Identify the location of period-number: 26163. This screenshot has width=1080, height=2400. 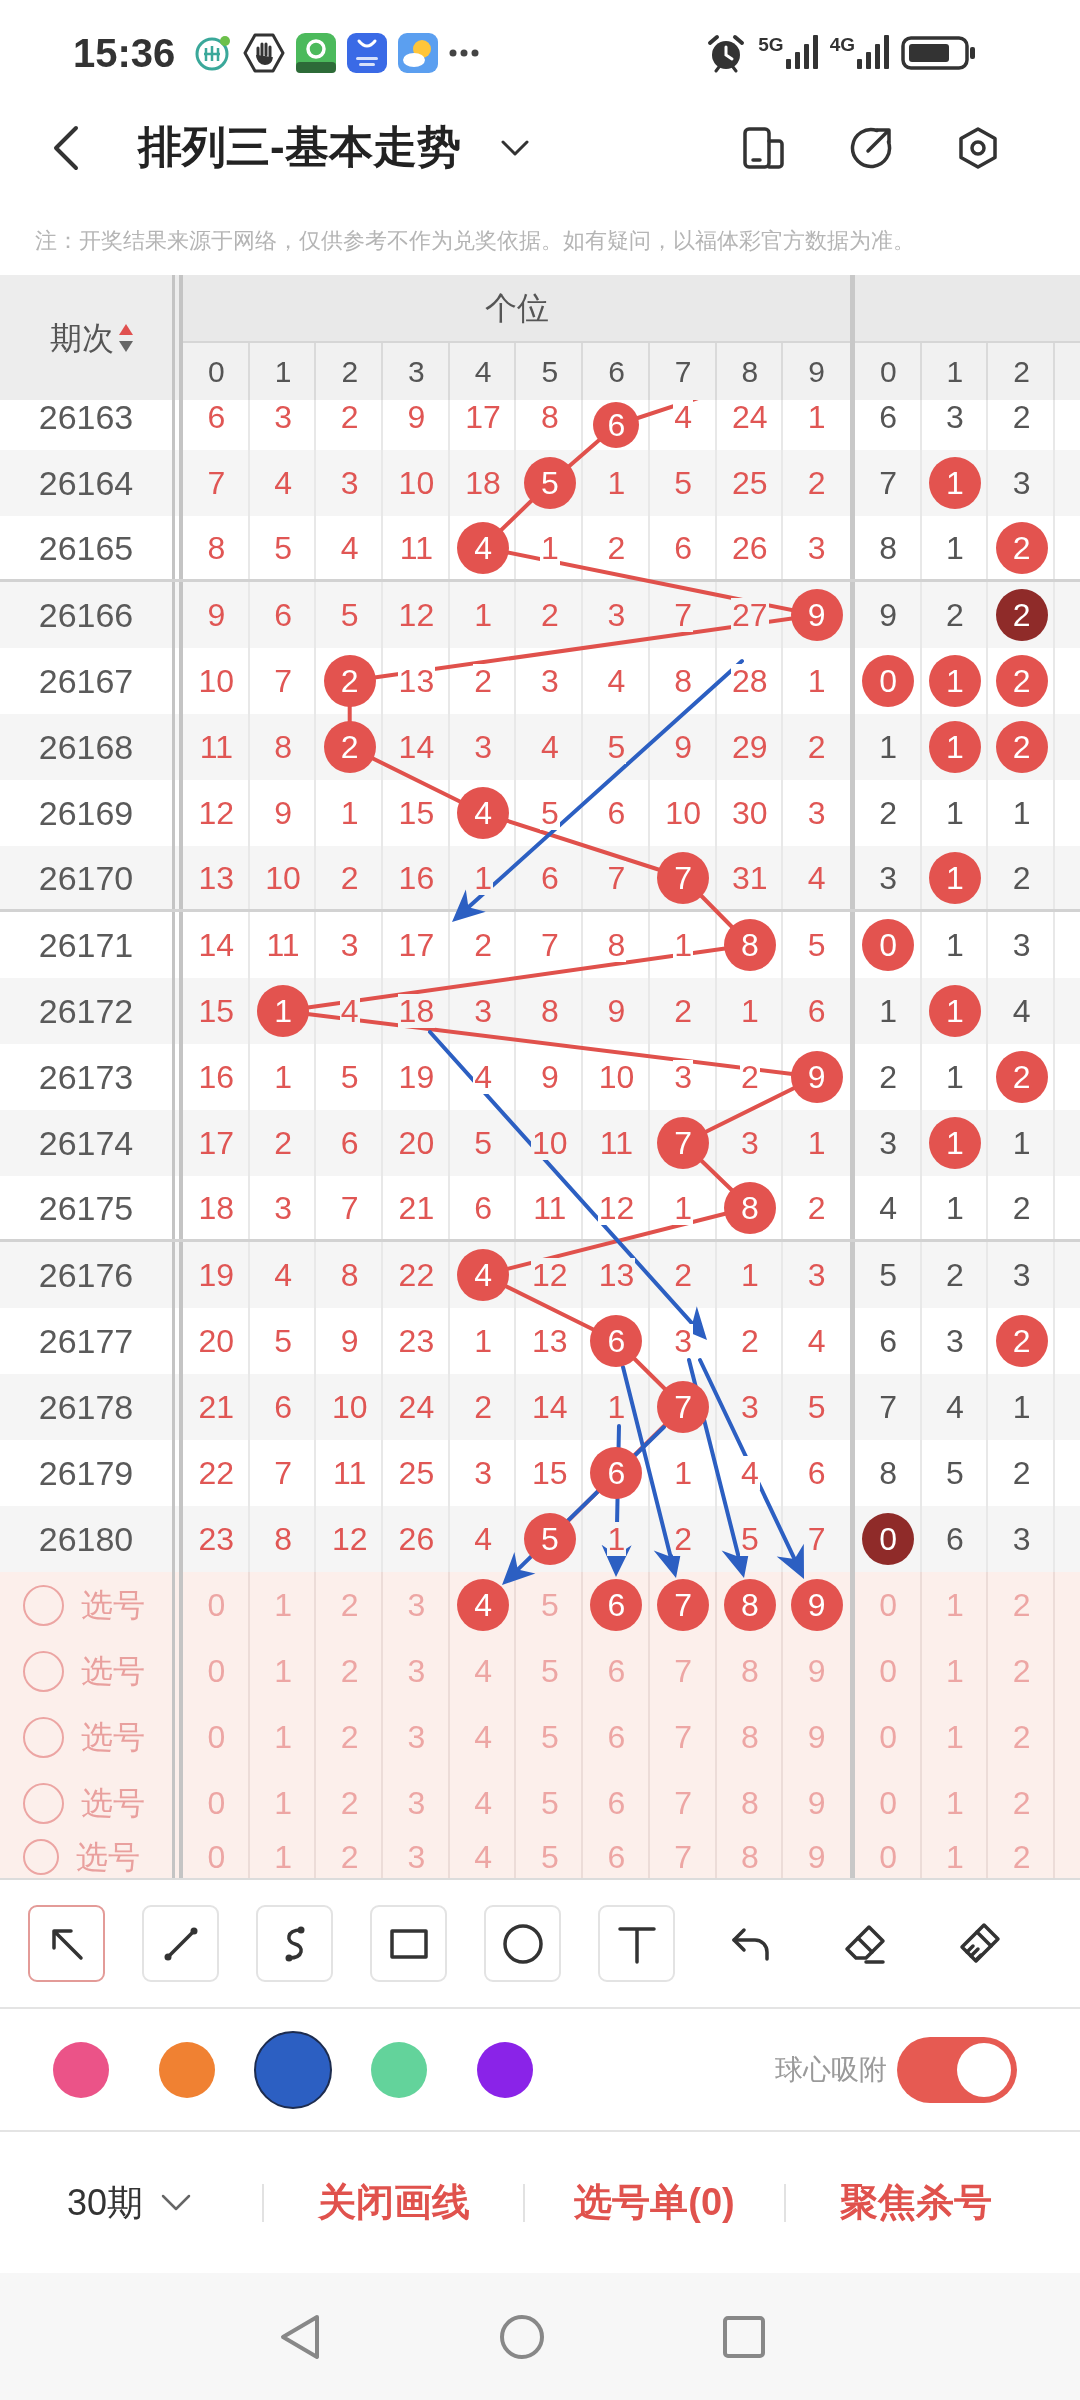
(86, 417).